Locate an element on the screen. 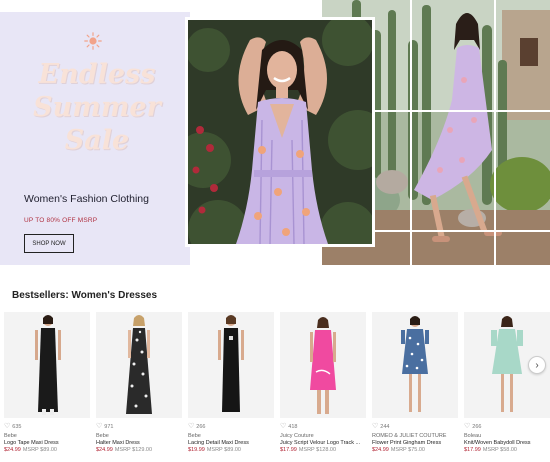 The image size is (550, 462). likes-count: 418 is located at coordinates (293, 426).